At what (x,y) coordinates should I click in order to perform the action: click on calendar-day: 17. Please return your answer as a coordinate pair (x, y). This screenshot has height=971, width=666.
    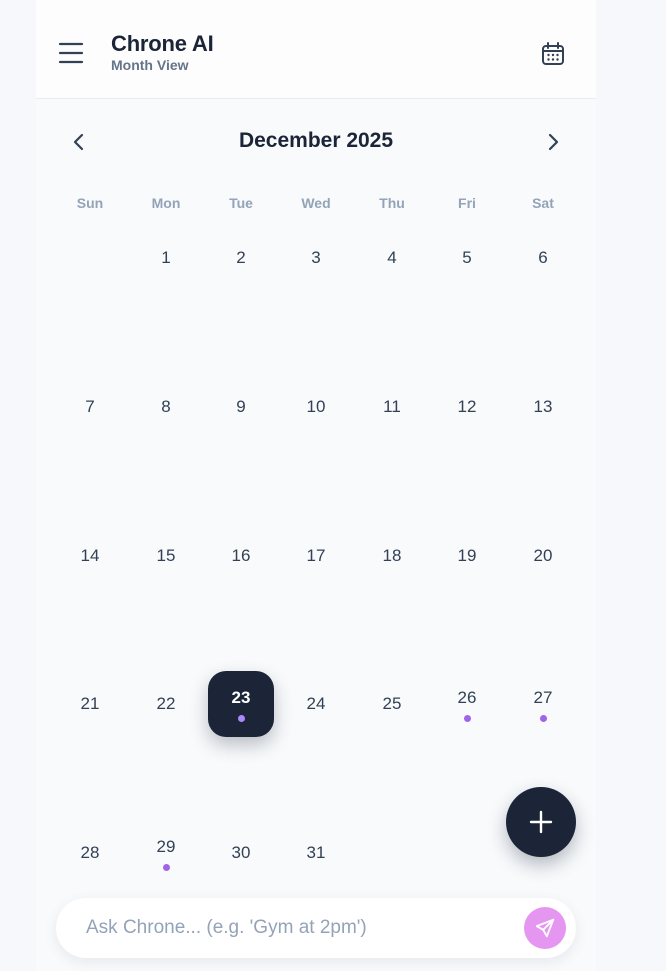
    Looking at the image, I should click on (316, 556).